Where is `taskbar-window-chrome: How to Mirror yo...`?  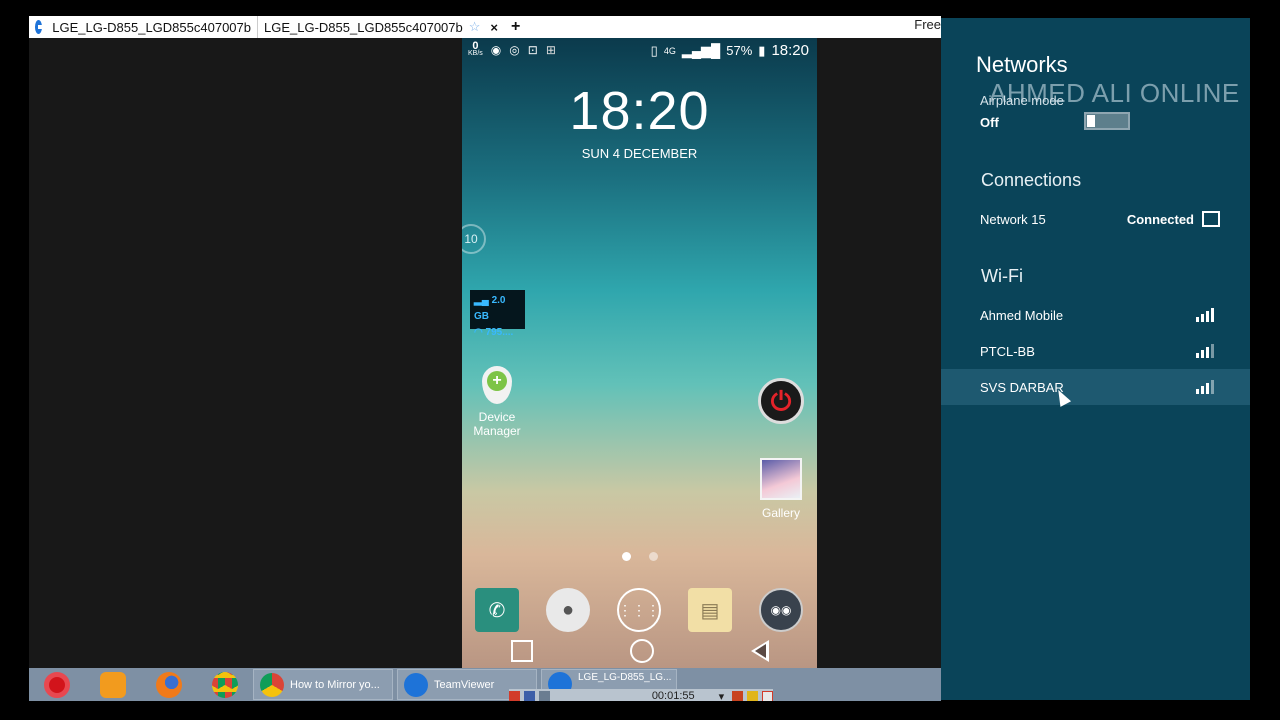
taskbar-window-chrome: How to Mirror yo... is located at coordinates (323, 684).